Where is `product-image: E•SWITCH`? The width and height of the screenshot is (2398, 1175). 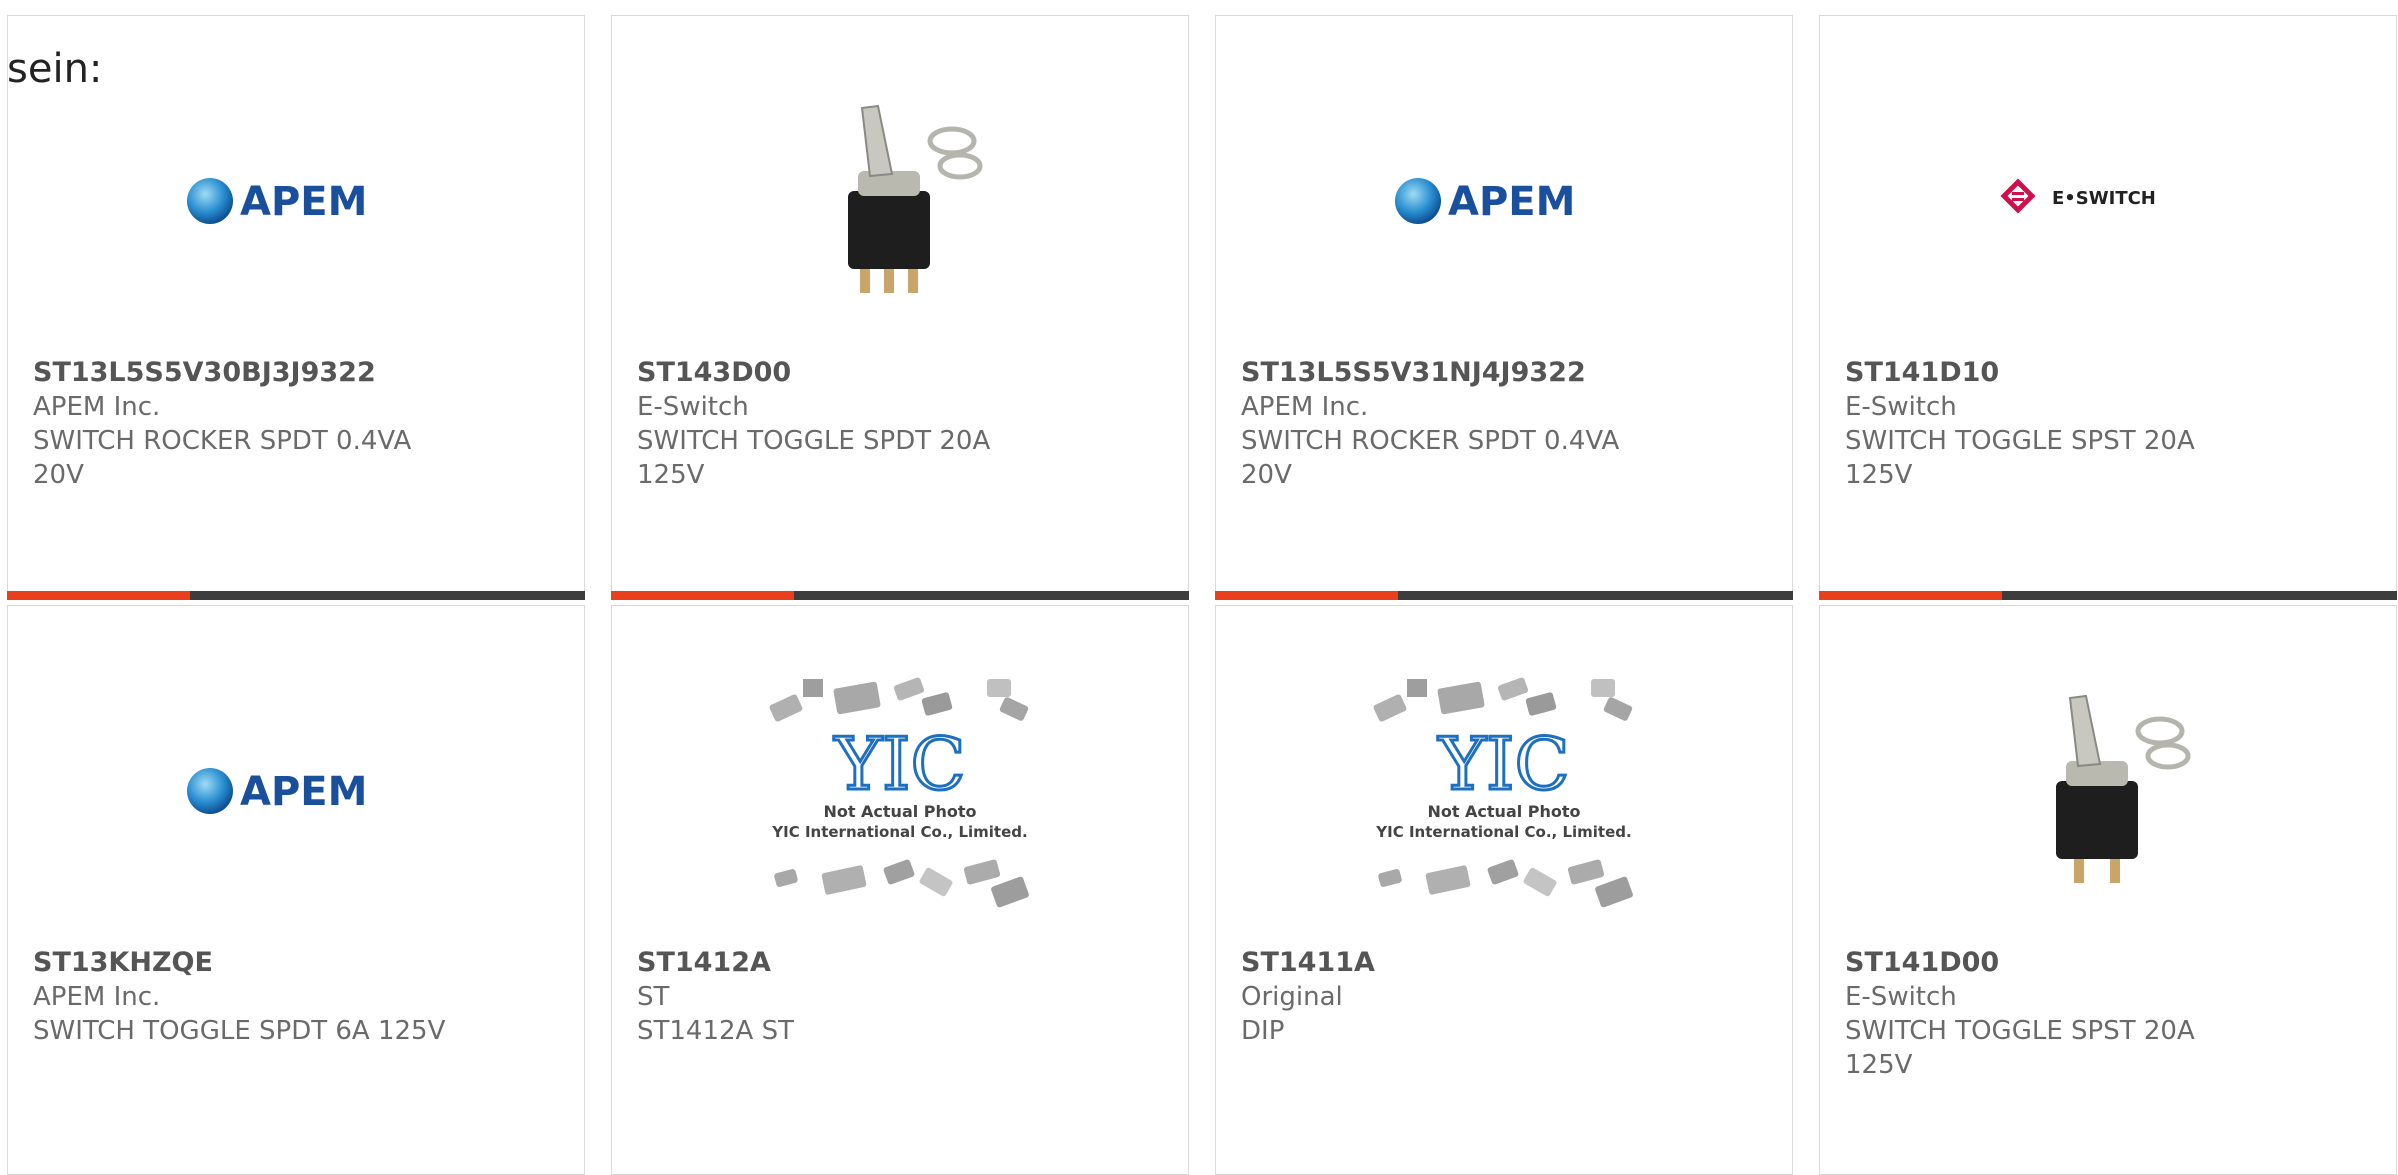
product-image: E•SWITCH is located at coordinates (2108, 201).